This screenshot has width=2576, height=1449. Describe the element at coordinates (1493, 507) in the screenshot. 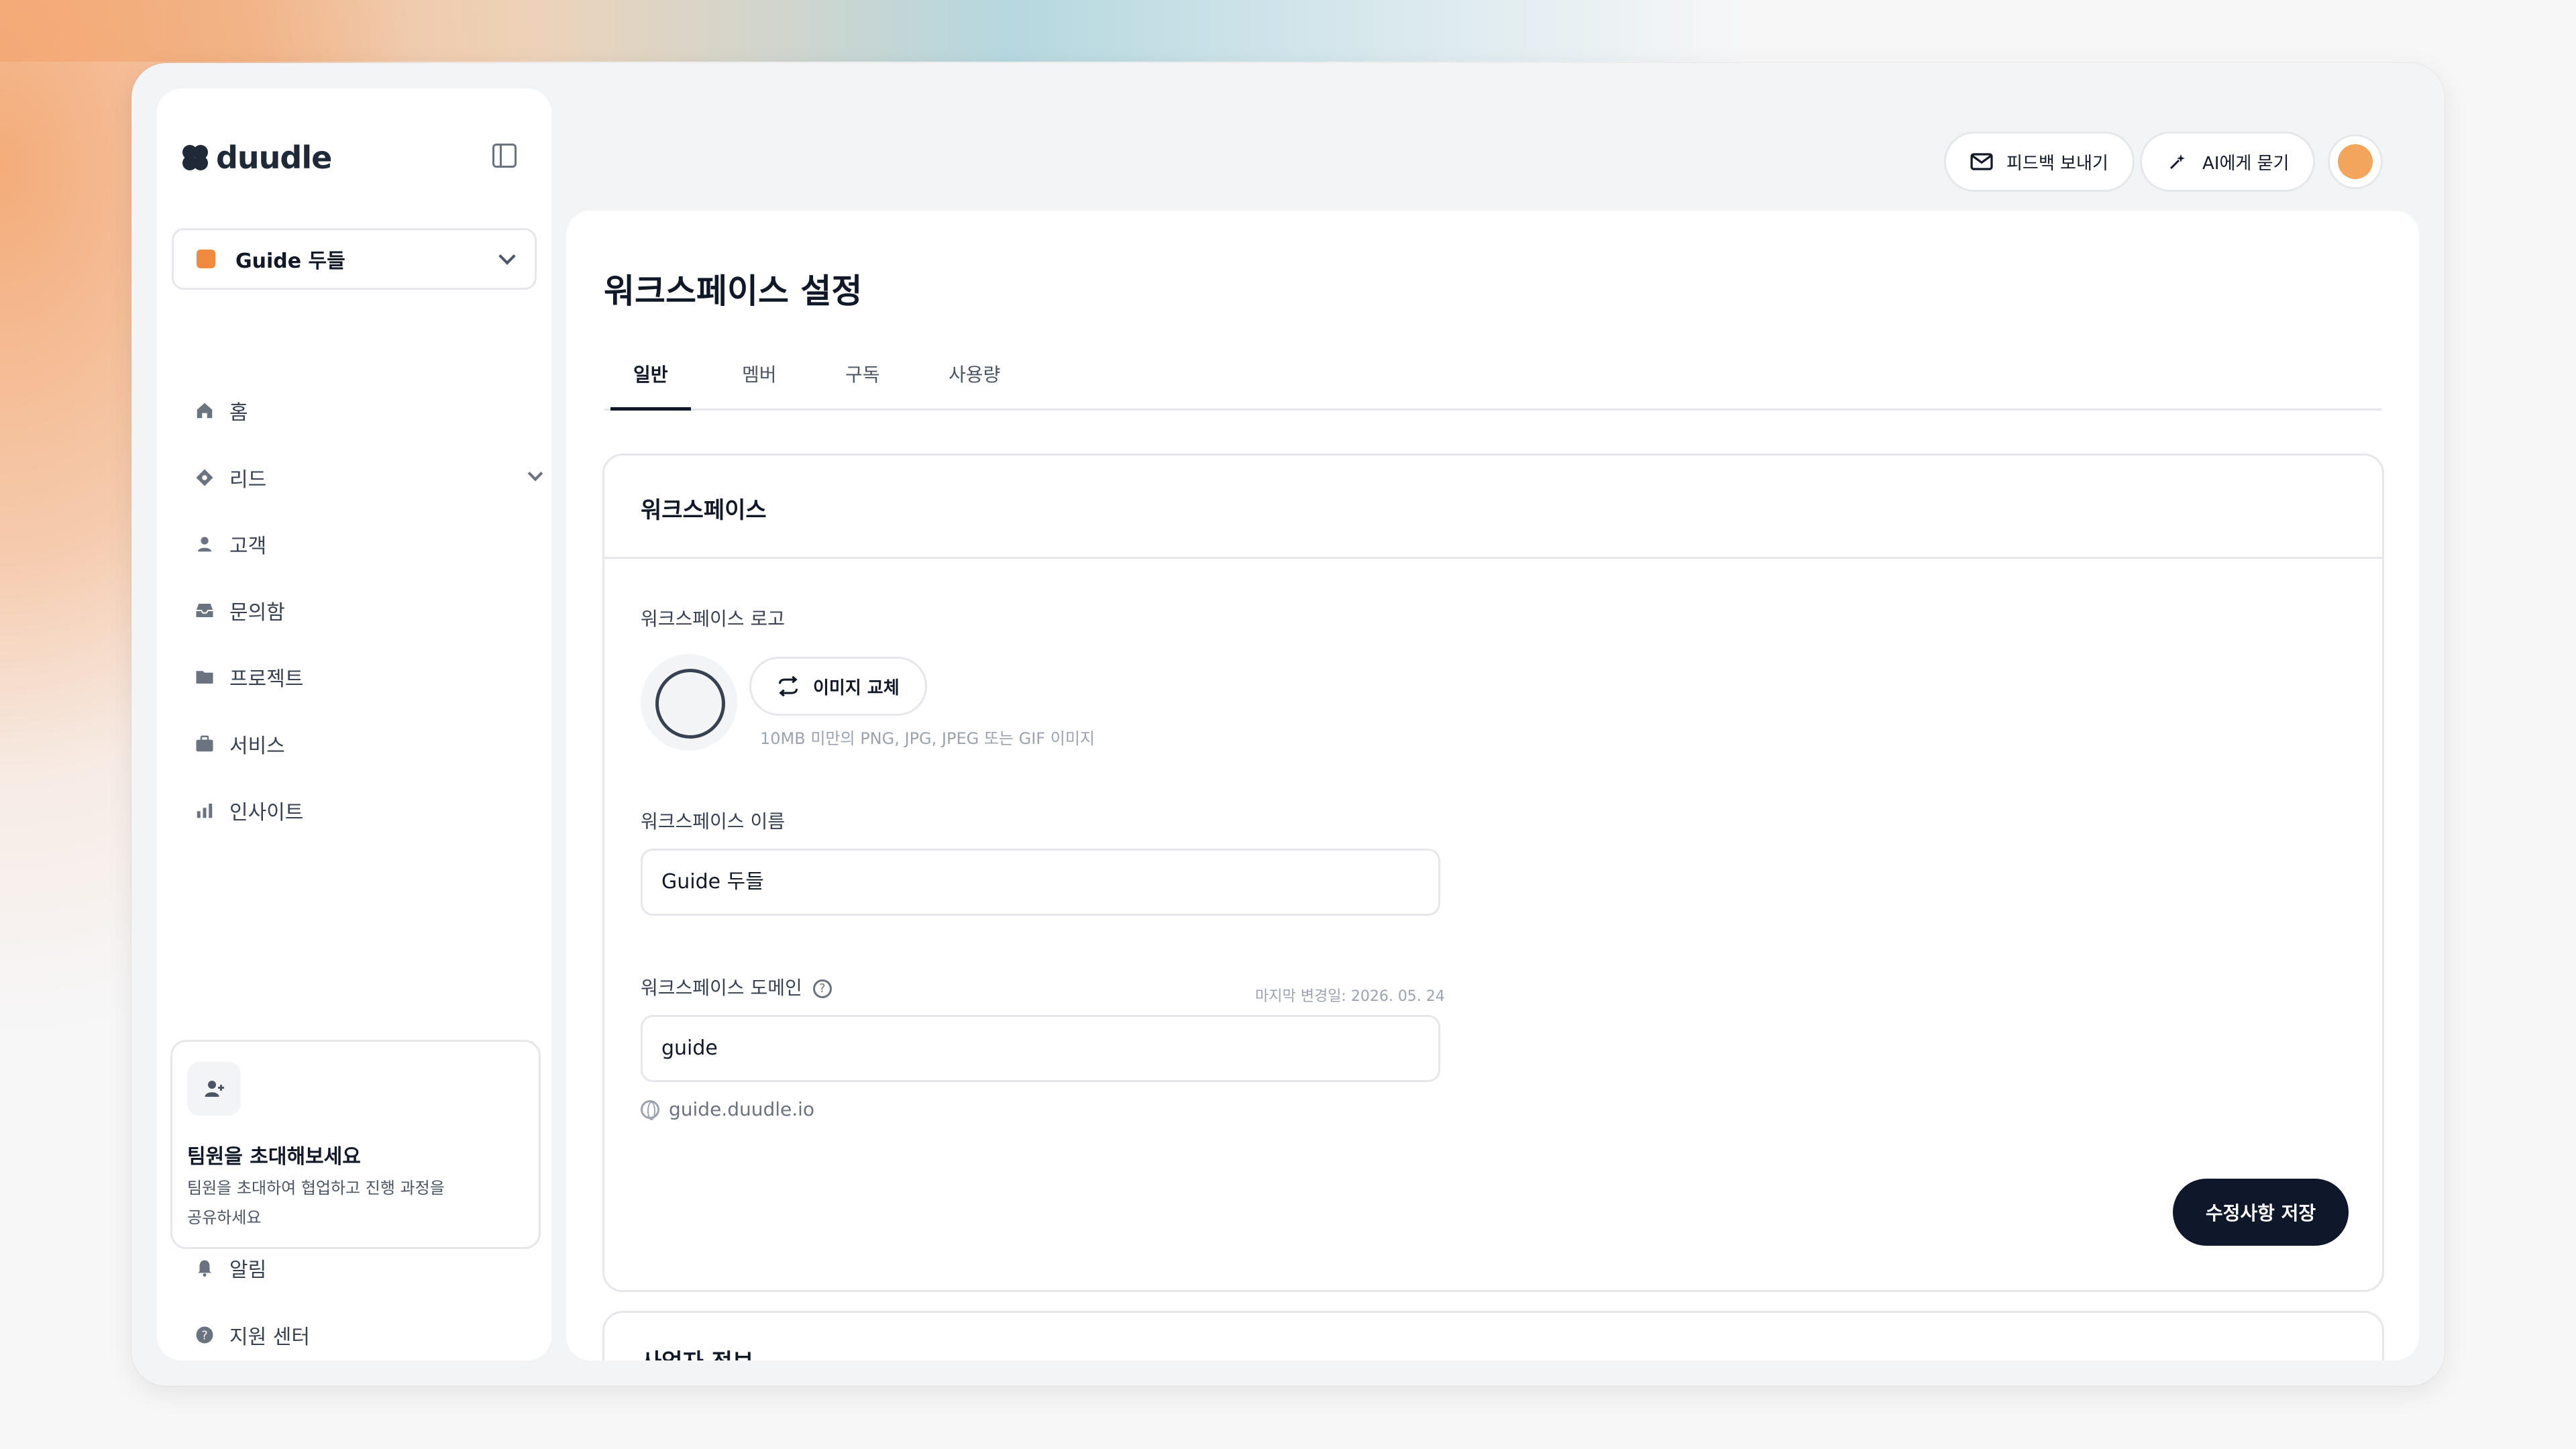

I see `card-title: 워크스페이스` at that location.